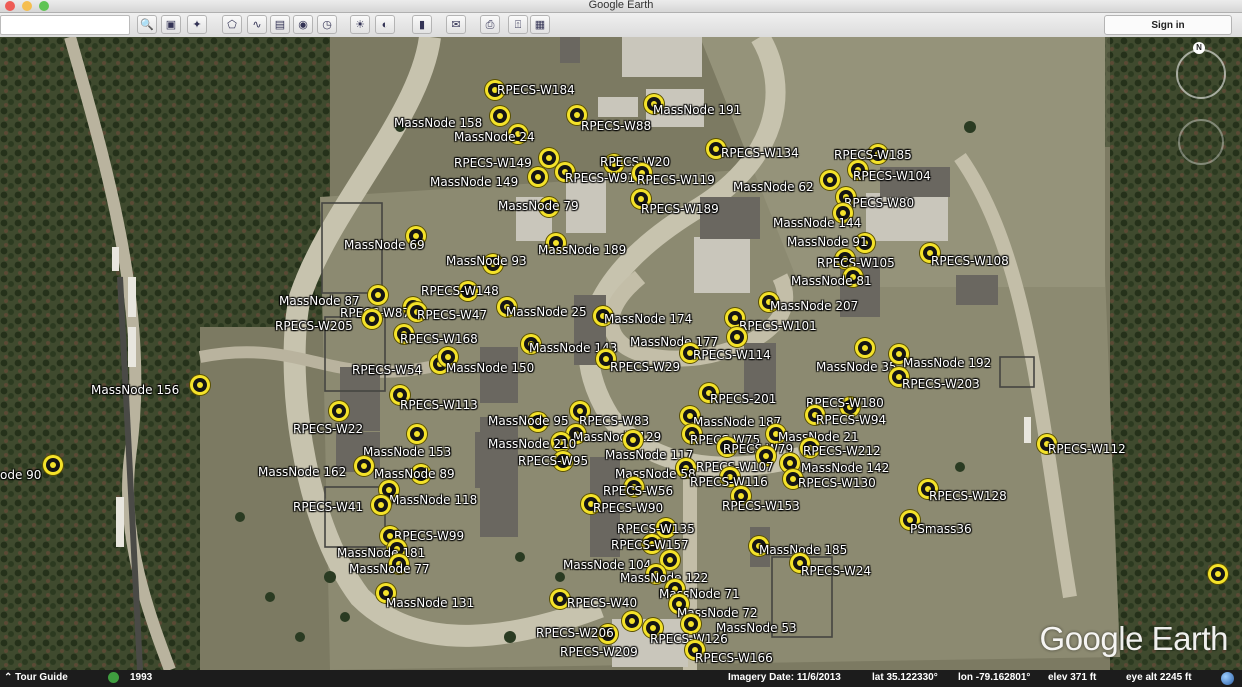 The height and width of the screenshot is (687, 1242). Describe the element at coordinates (616, 126) in the screenshot. I see `placemark-label: RPECS-W88` at that location.